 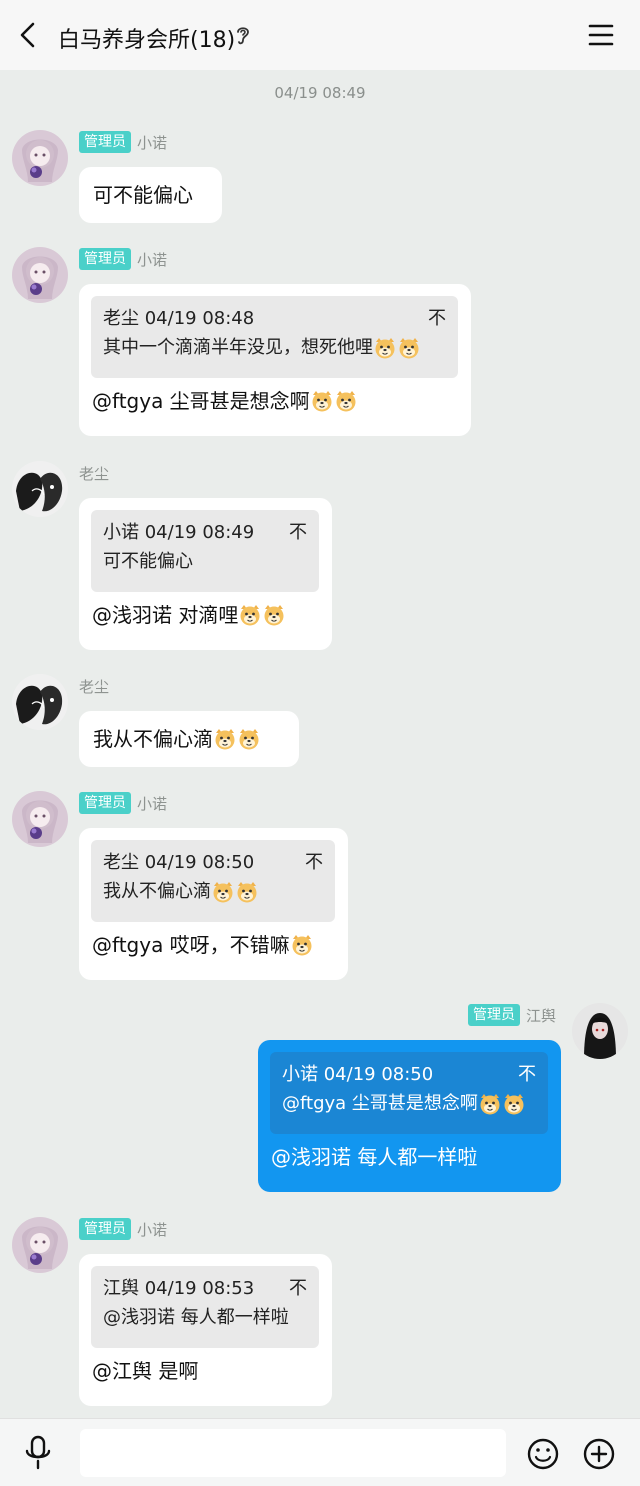 What do you see at coordinates (153, 739) in the screenshot?
I see `message-text: 我从不偏心滴` at bounding box center [153, 739].